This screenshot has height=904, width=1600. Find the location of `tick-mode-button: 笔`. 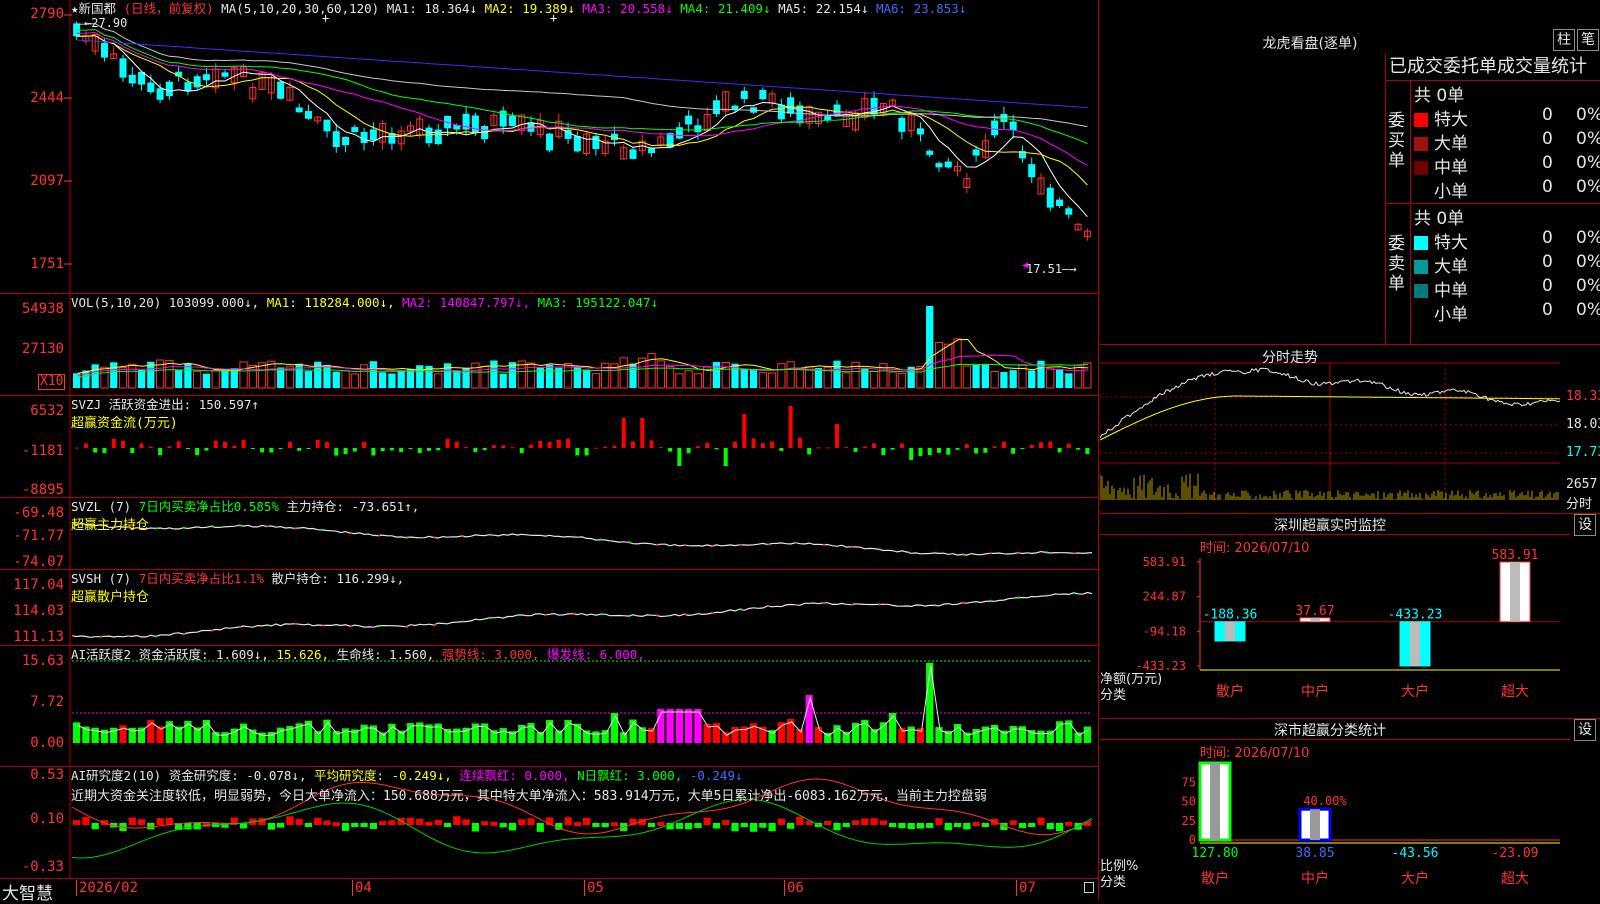

tick-mode-button: 笔 is located at coordinates (1588, 40).